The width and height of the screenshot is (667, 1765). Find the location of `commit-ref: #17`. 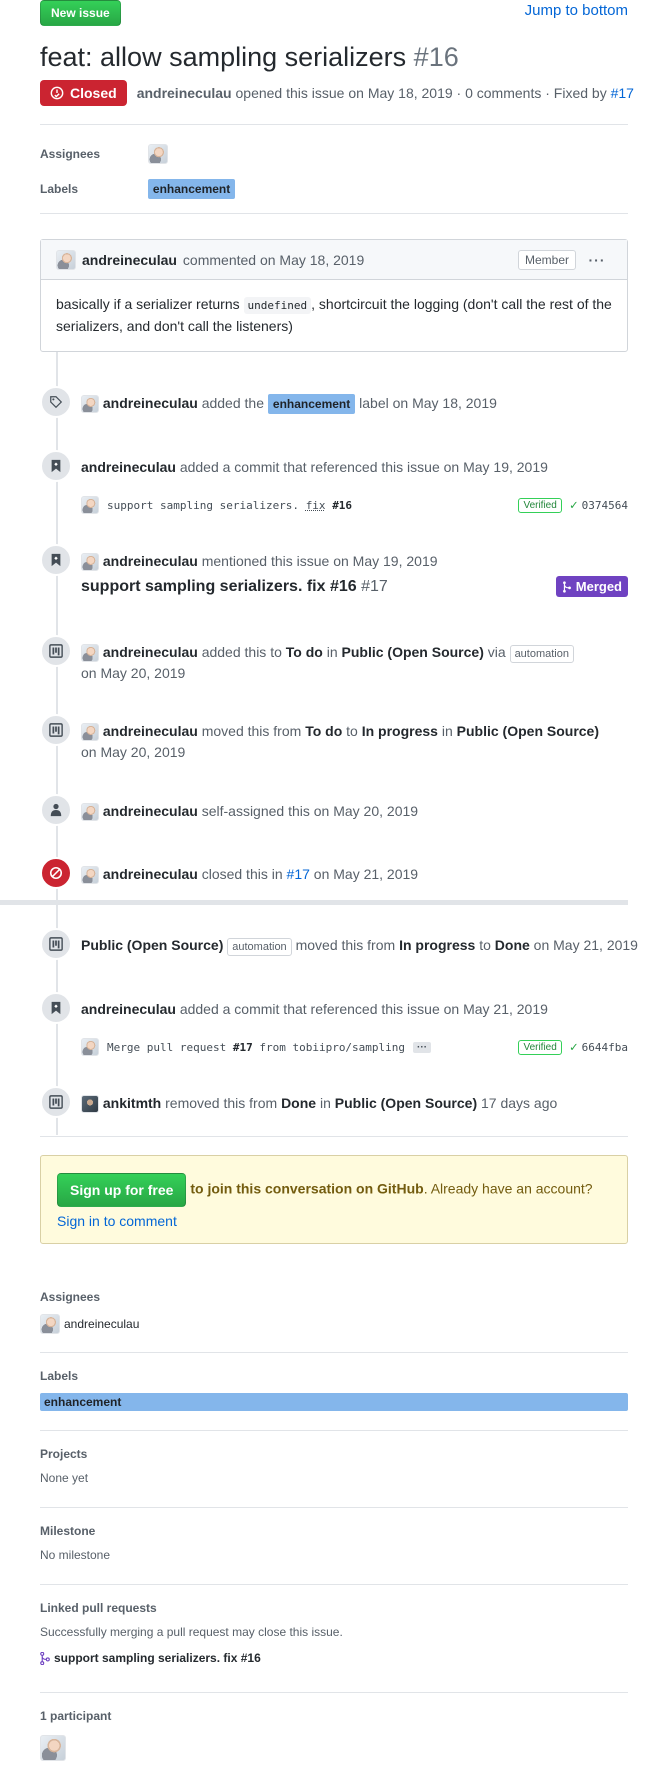

commit-ref: #17 is located at coordinates (243, 1047).